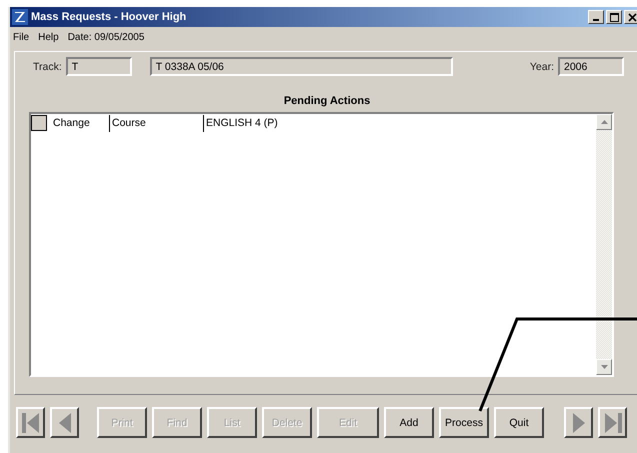  I want to click on minimize-button, so click(596, 17).